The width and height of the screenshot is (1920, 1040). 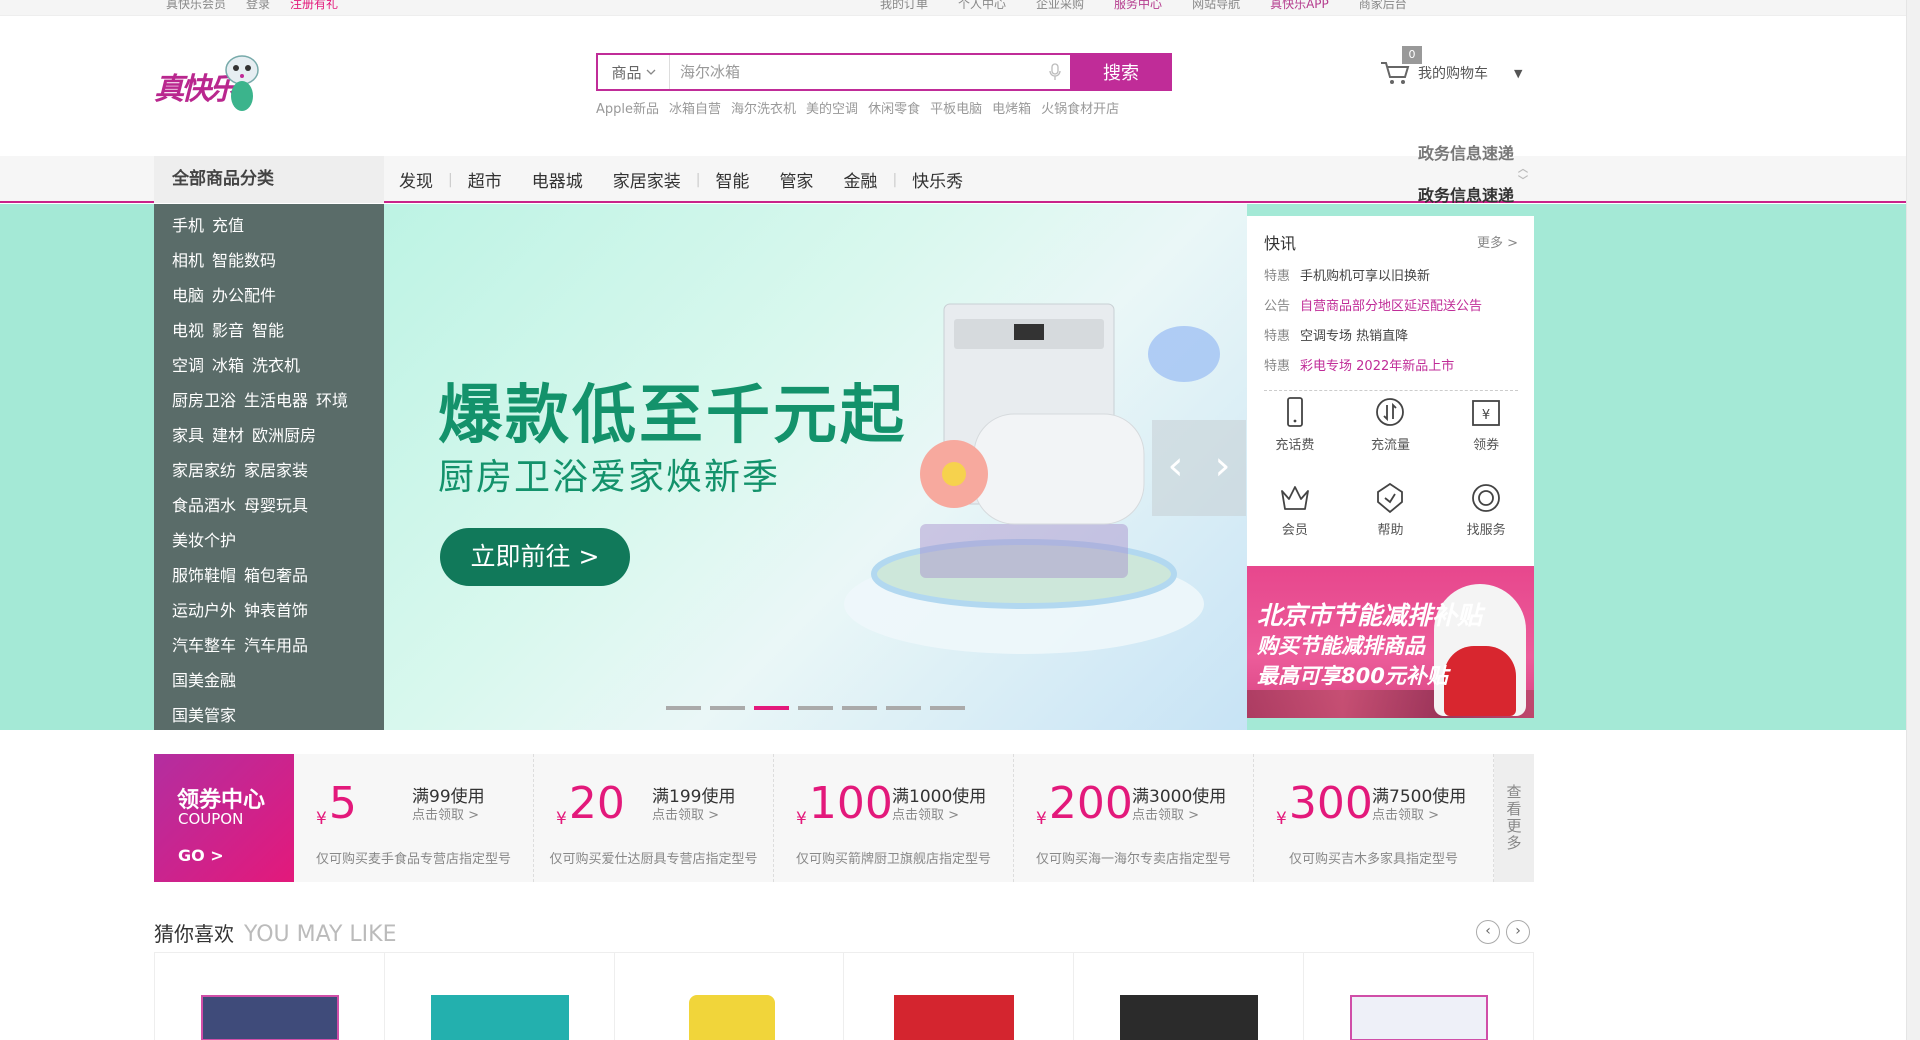 I want to click on category-link: 生活电器, so click(x=276, y=400).